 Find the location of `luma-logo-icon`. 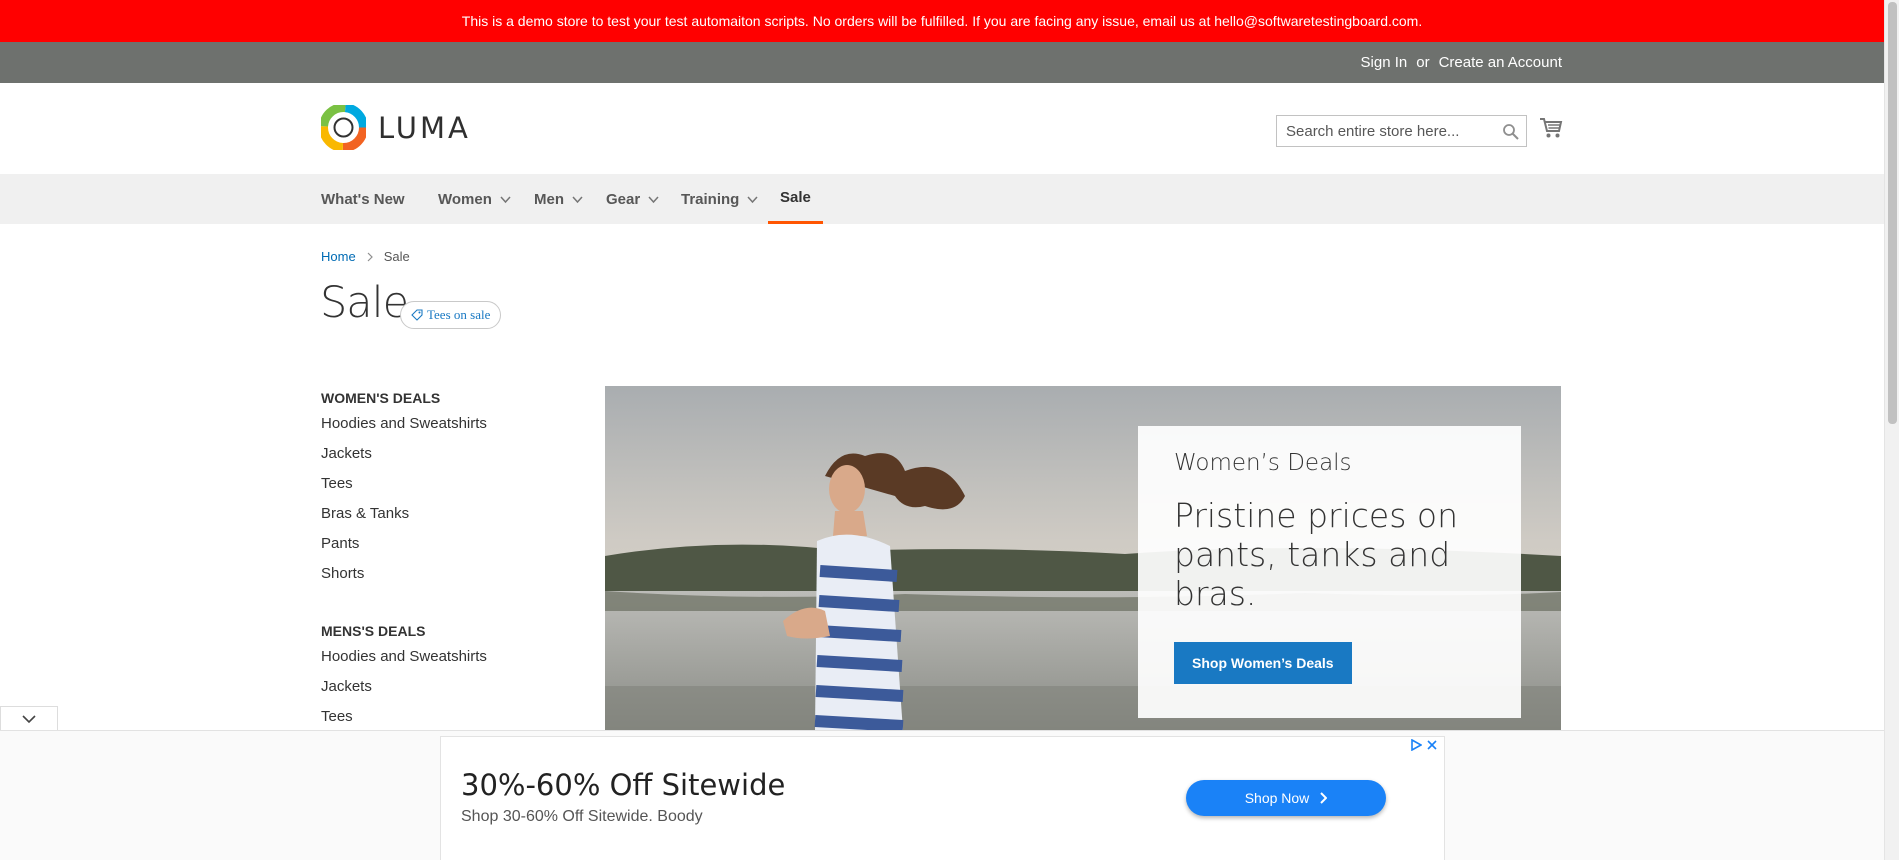

luma-logo-icon is located at coordinates (343, 127).